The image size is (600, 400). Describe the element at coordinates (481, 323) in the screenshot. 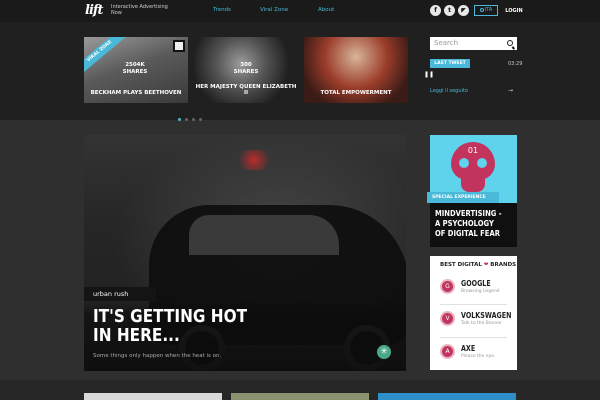

I see `brand-description: Talk to the Banner` at that location.